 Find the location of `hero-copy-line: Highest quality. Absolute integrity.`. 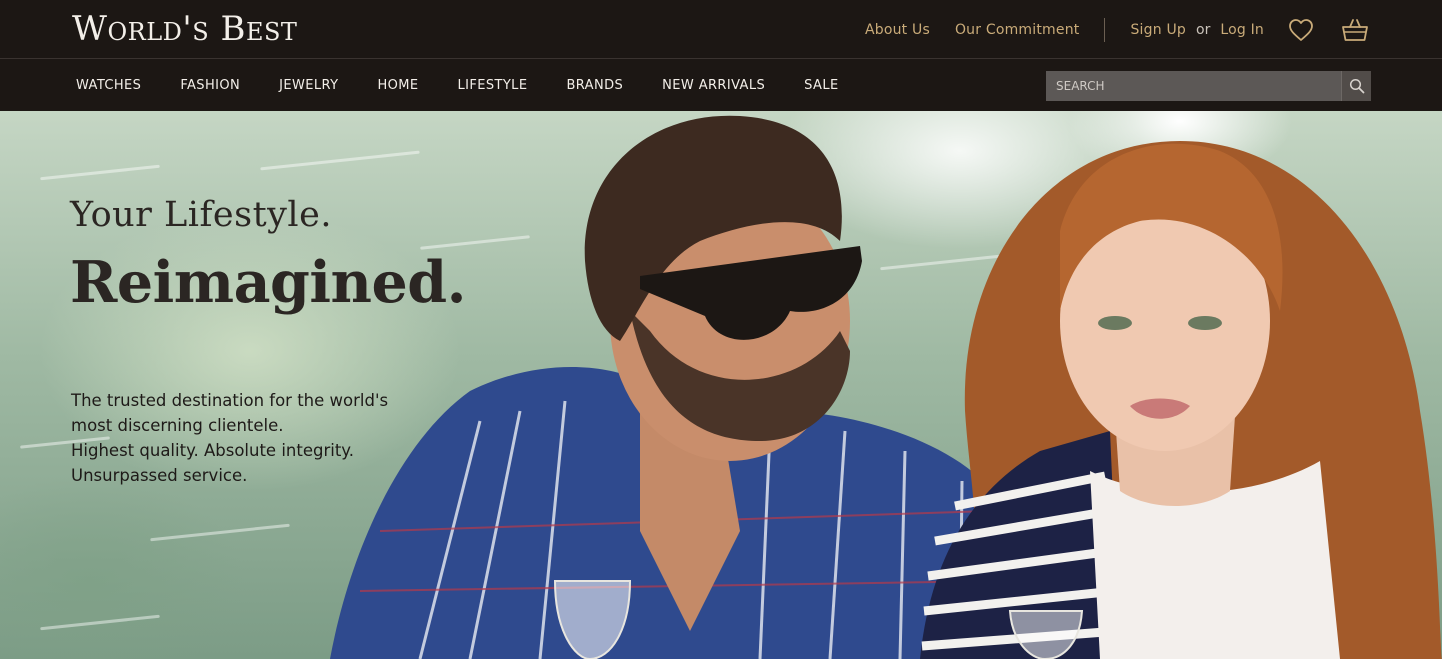

hero-copy-line: Highest quality. Absolute integrity. is located at coordinates (212, 450).